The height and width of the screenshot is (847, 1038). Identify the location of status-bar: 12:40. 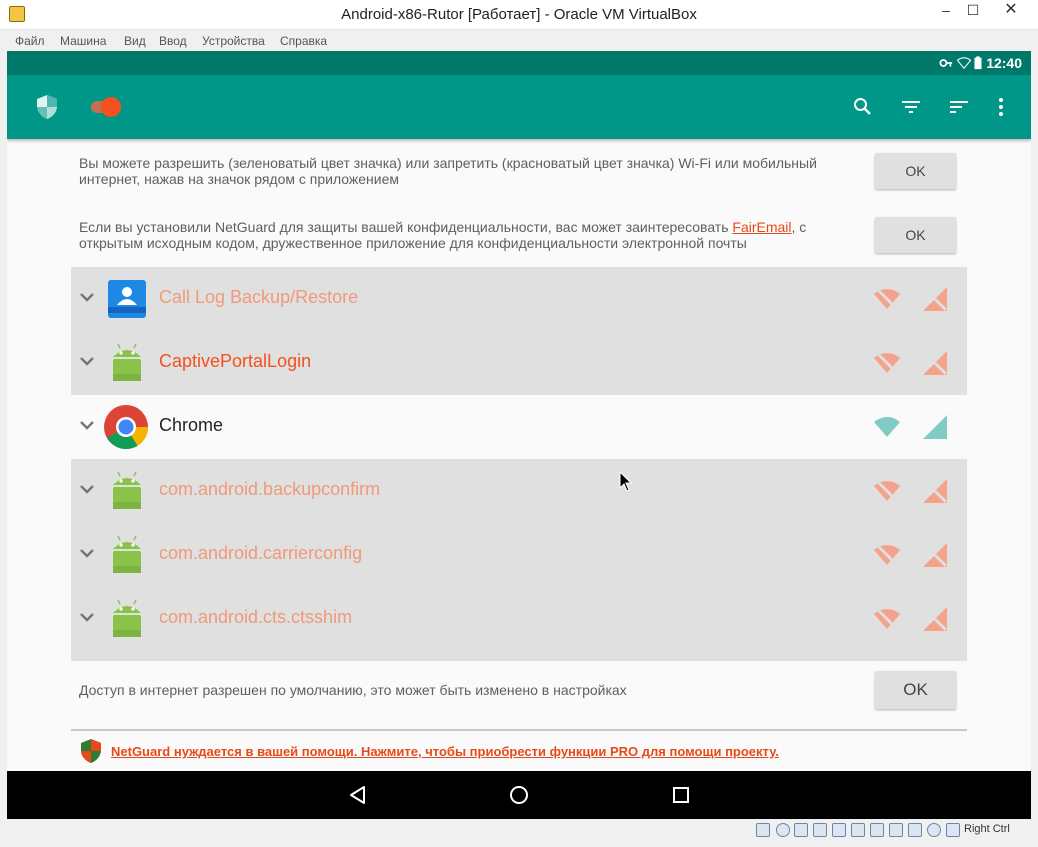
(519, 63).